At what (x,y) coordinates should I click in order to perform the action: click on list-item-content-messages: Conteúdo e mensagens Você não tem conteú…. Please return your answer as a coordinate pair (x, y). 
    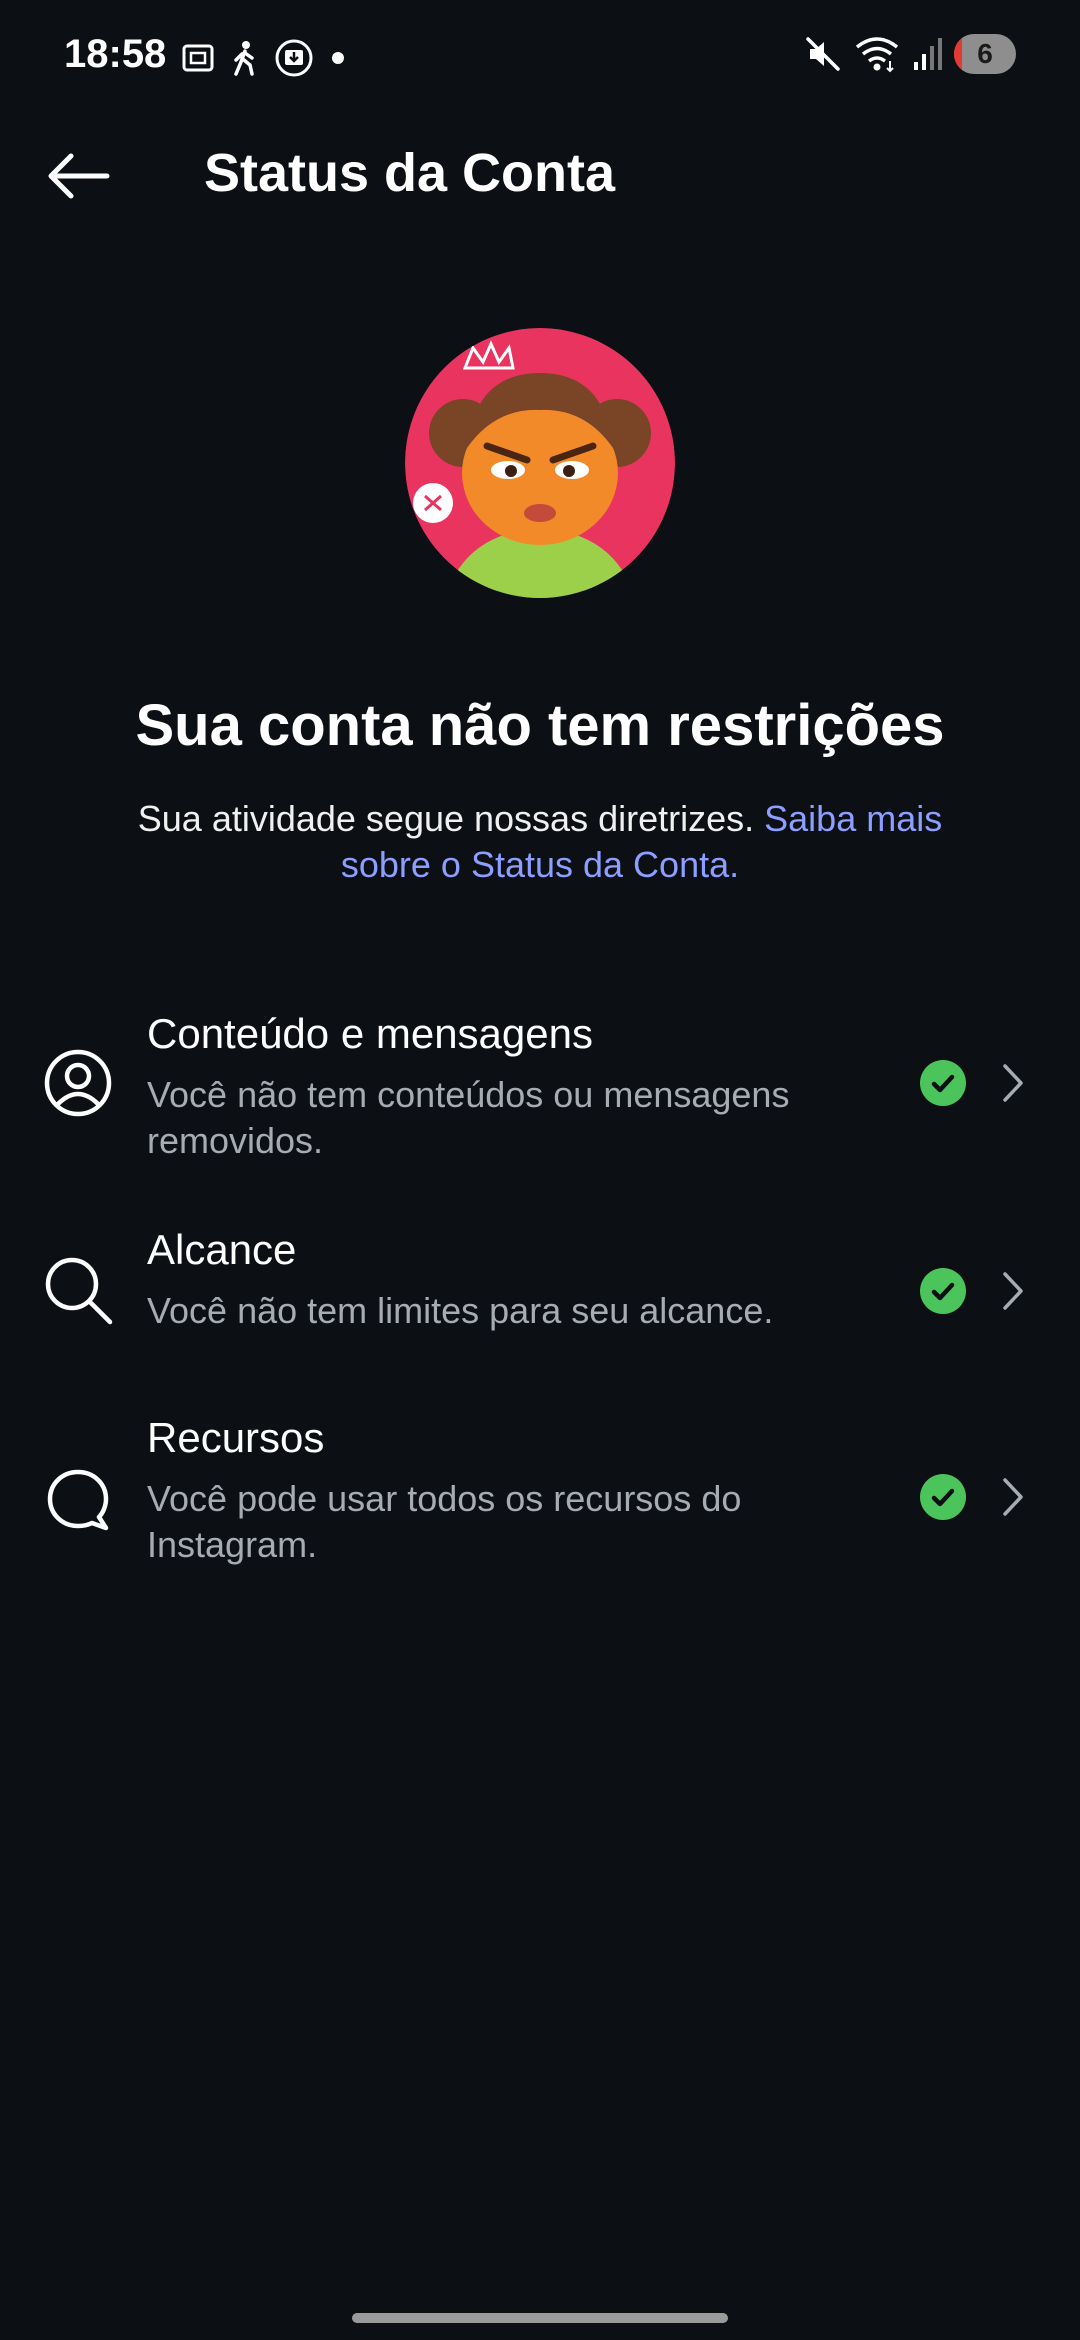
    Looking at the image, I should click on (540, 1090).